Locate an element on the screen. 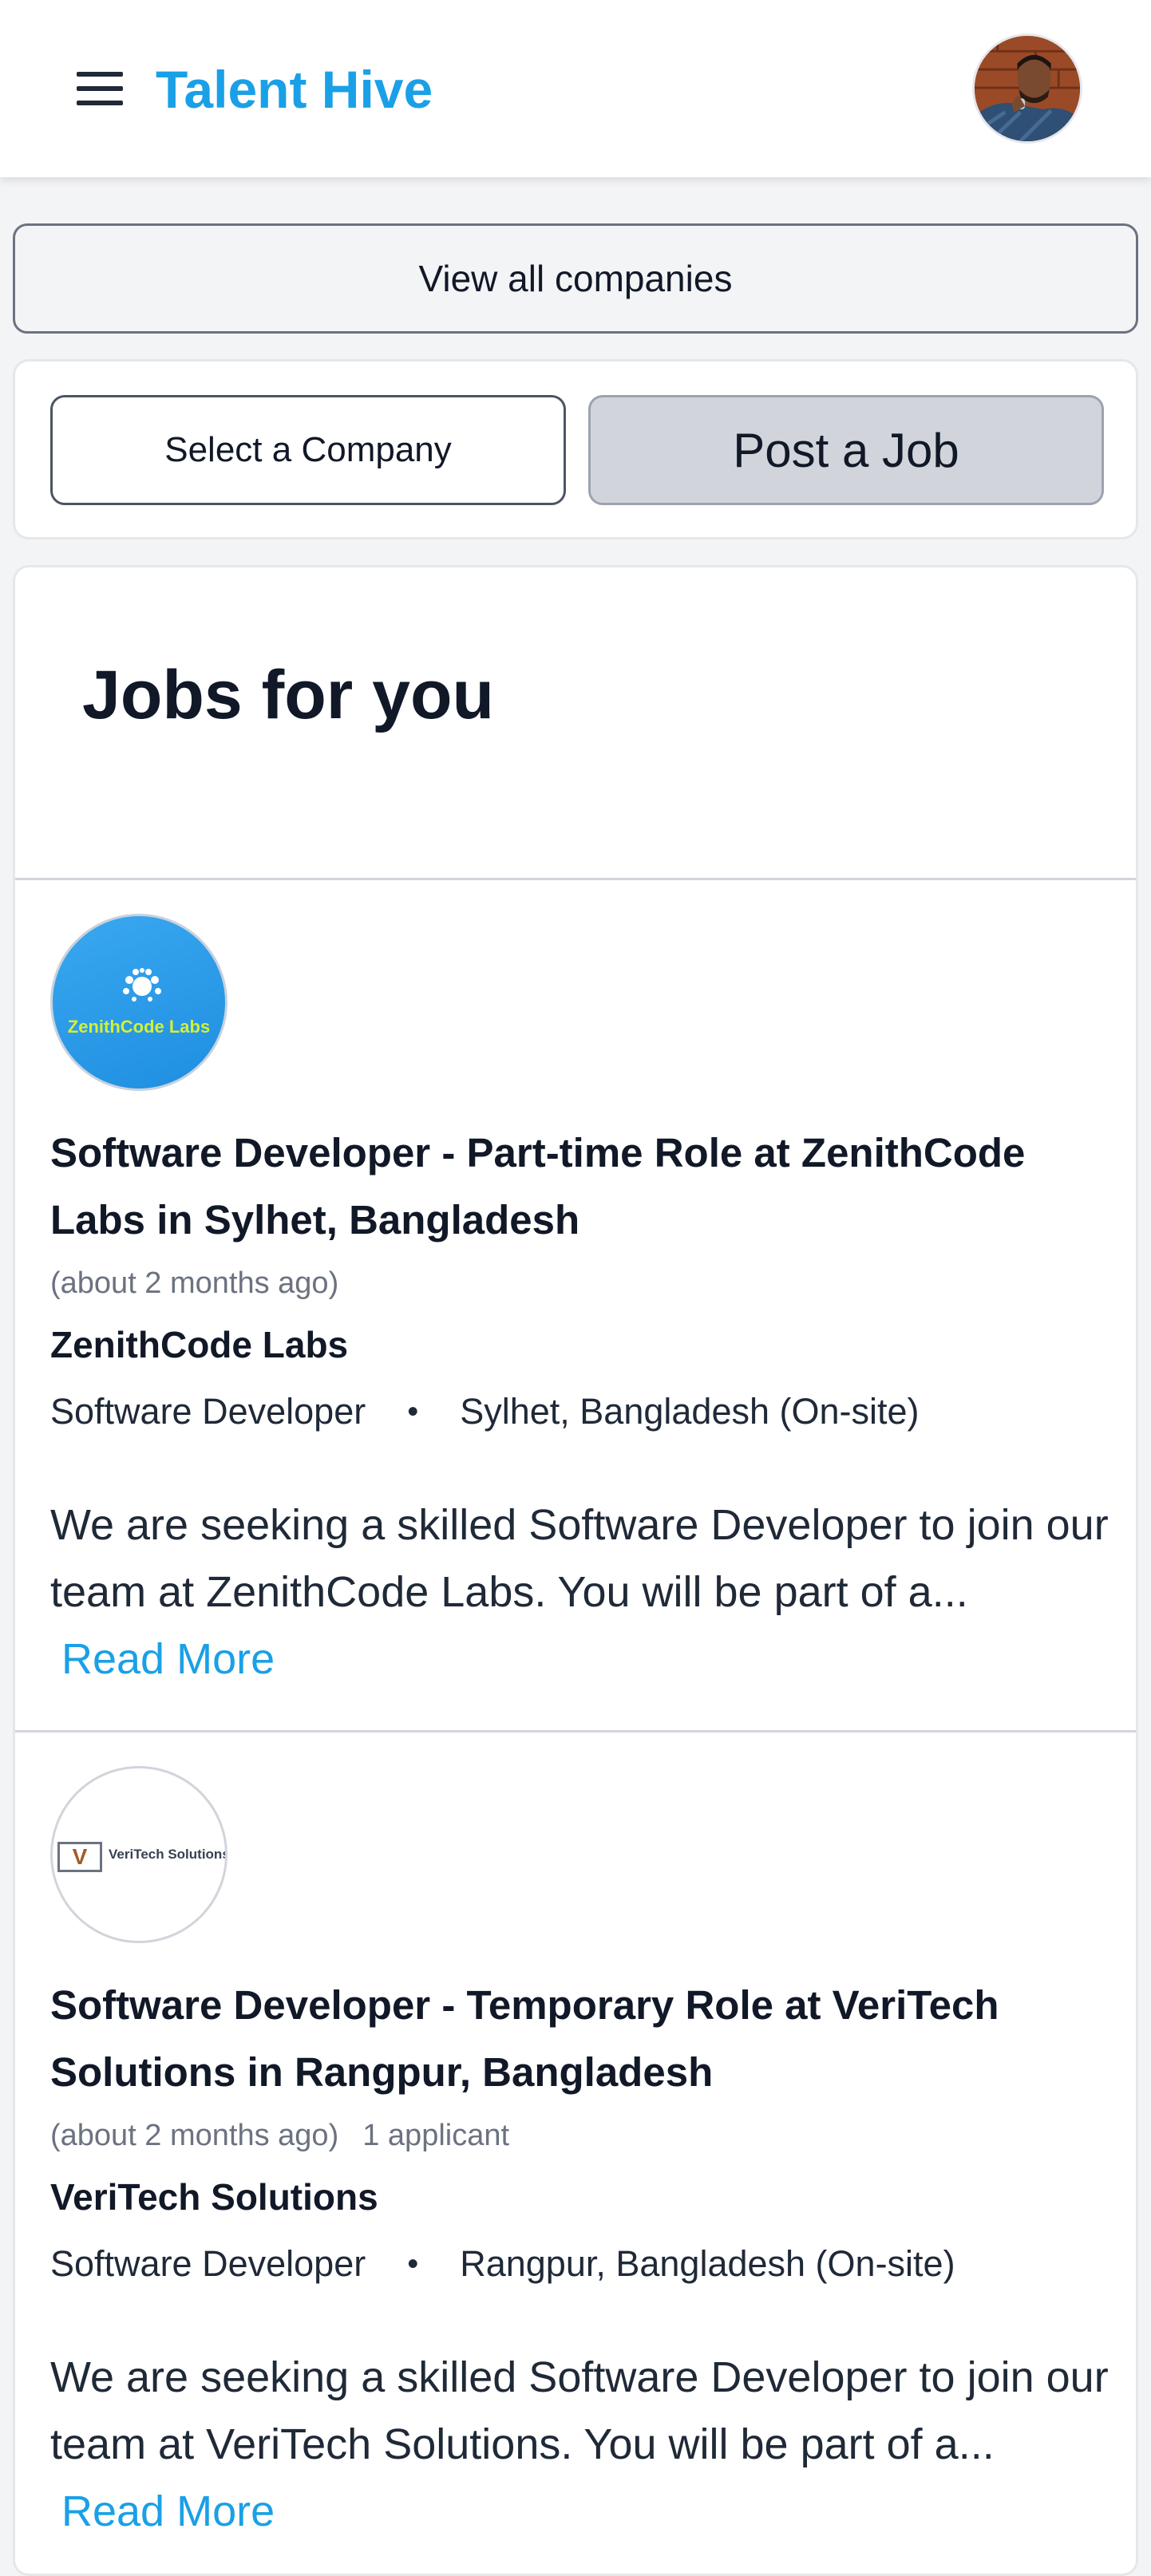 This screenshot has height=2576, width=1151. applicant-count: 1 applicant is located at coordinates (436, 2135).